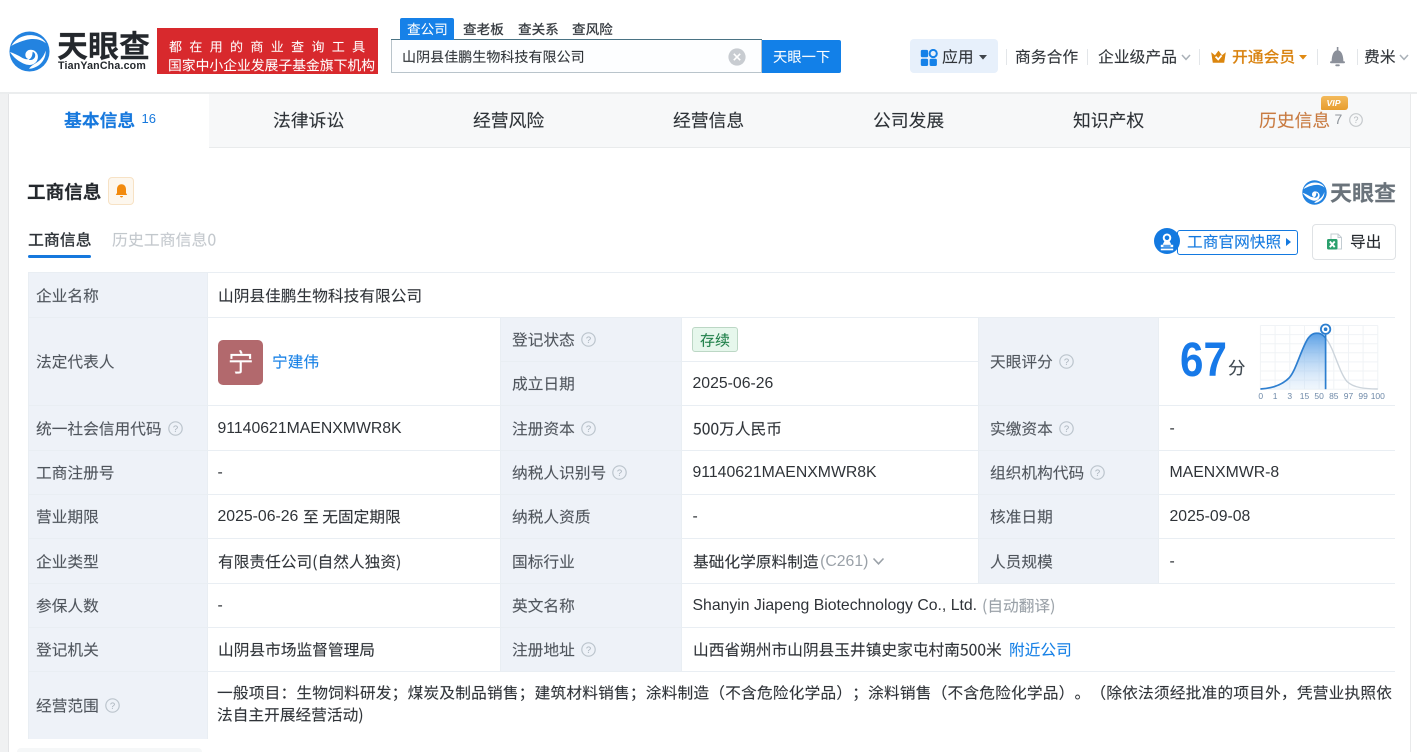  I want to click on svg-text: 0, so click(1260, 396).